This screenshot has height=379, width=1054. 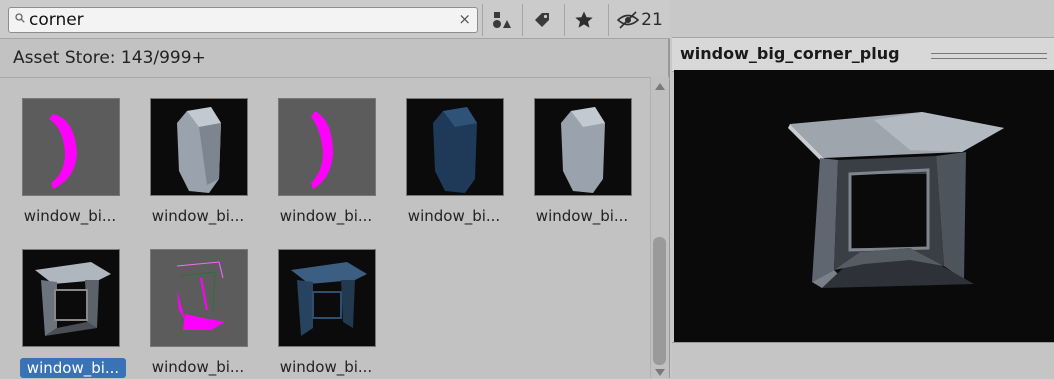 What do you see at coordinates (896, 200) in the screenshot?
I see `mesh-preview-render` at bounding box center [896, 200].